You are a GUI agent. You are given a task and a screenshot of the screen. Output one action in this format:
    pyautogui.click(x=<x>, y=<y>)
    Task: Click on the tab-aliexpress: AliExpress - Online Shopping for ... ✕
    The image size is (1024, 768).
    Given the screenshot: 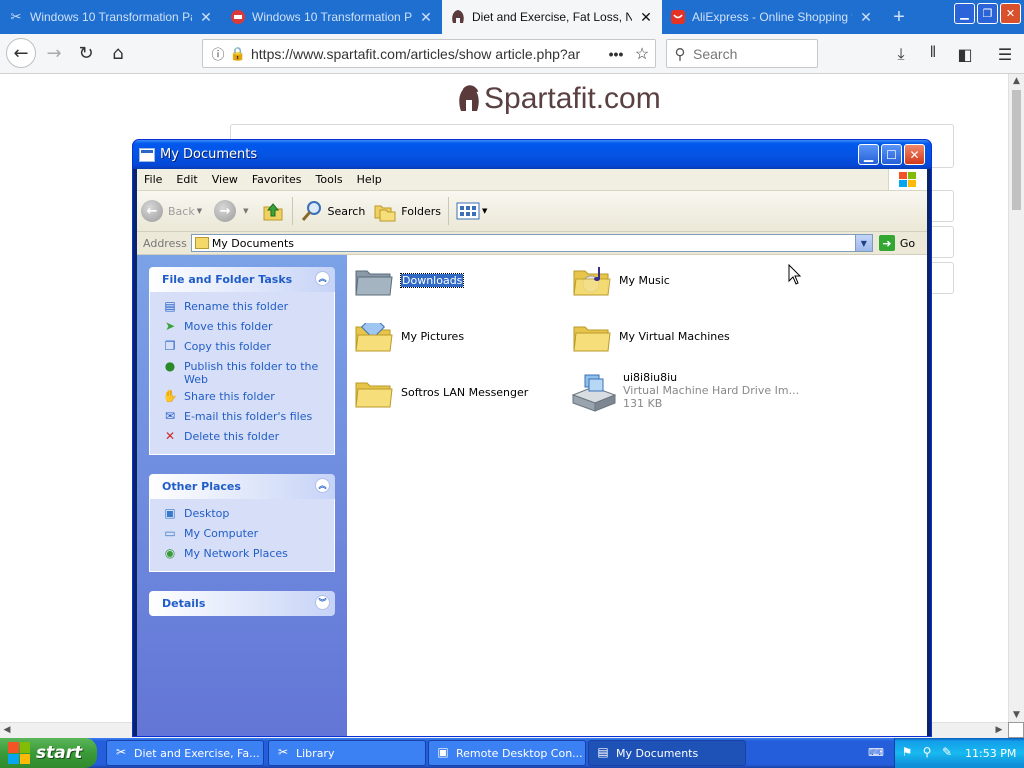 What is the action you would take?
    pyautogui.click(x=772, y=17)
    